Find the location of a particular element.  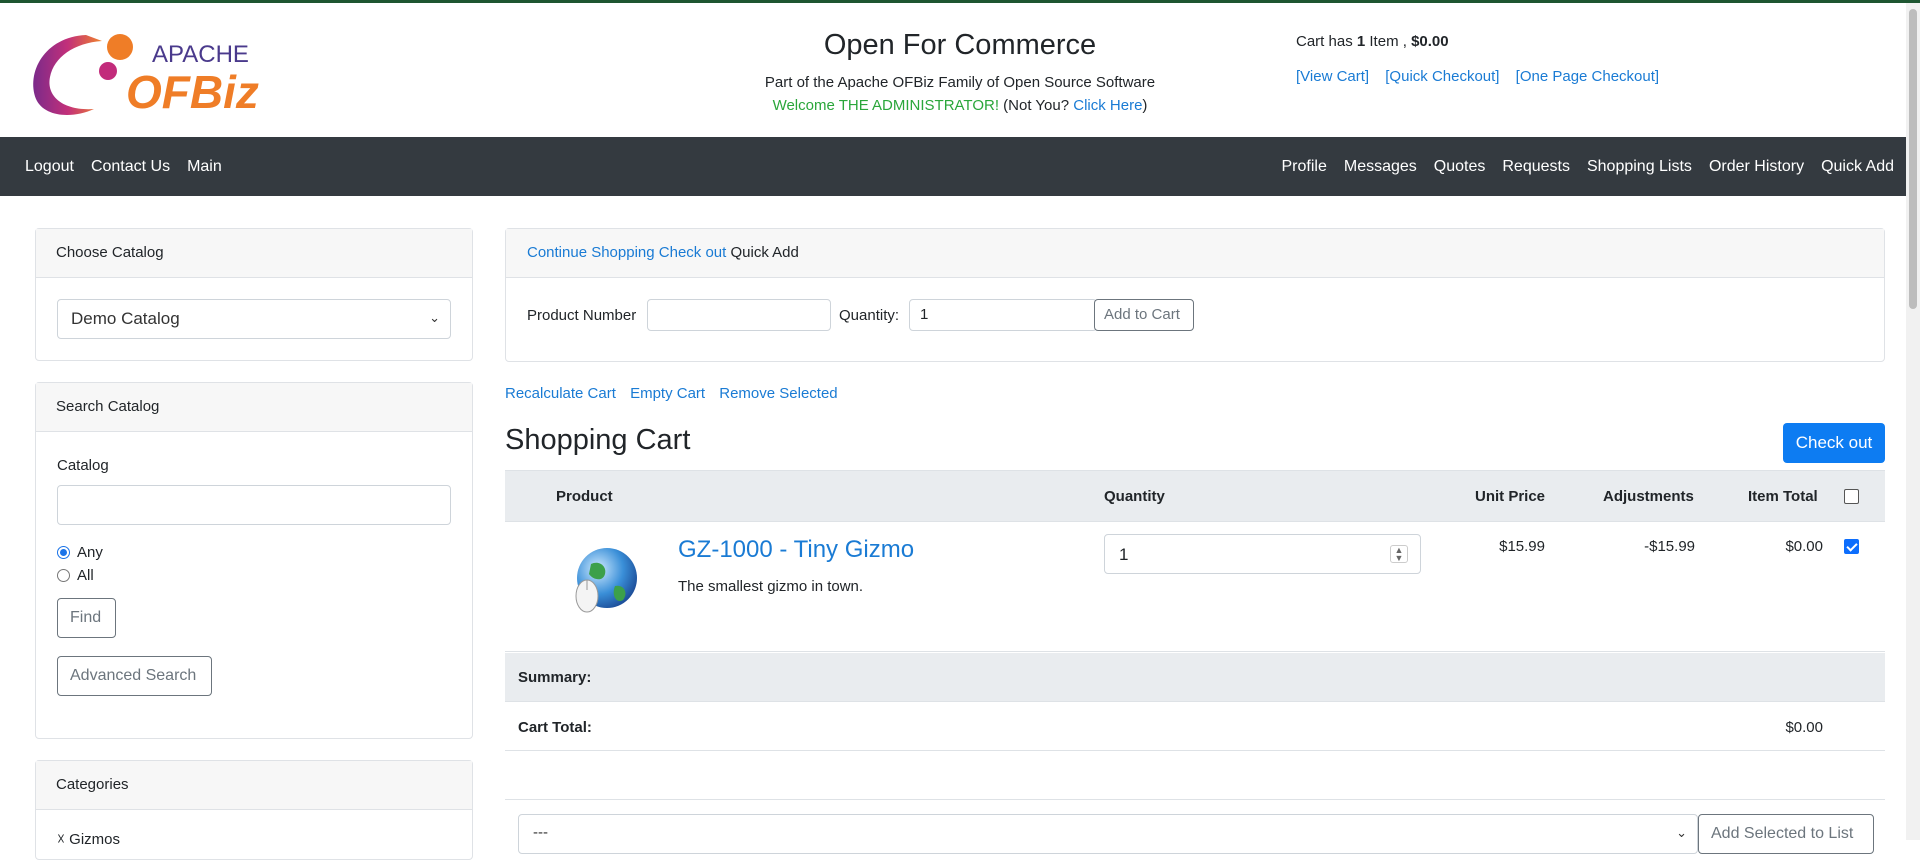

catalog-search-input is located at coordinates (254, 505).